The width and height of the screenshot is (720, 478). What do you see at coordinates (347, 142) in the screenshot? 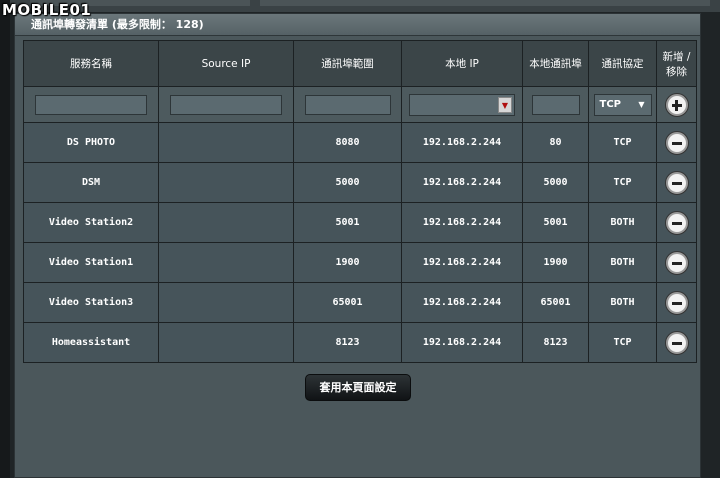
I see `port-range-cell: 8080` at bounding box center [347, 142].